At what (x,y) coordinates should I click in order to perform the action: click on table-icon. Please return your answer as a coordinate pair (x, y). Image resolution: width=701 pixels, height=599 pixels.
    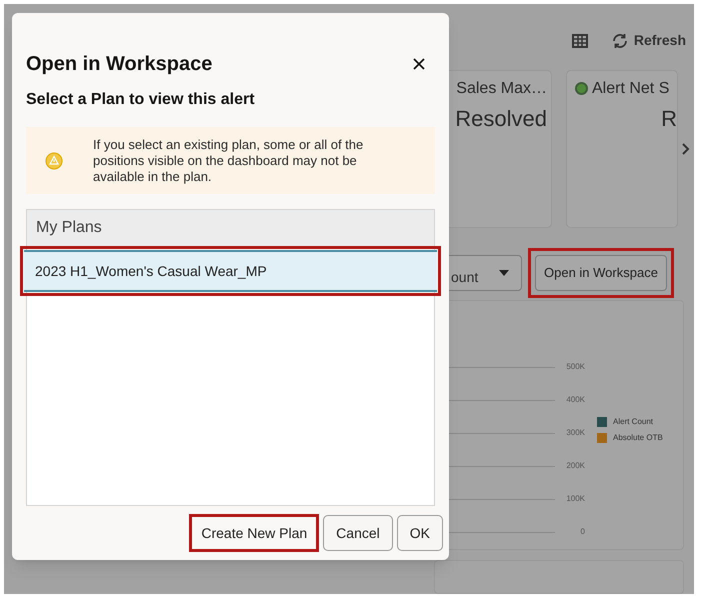
    Looking at the image, I should click on (580, 41).